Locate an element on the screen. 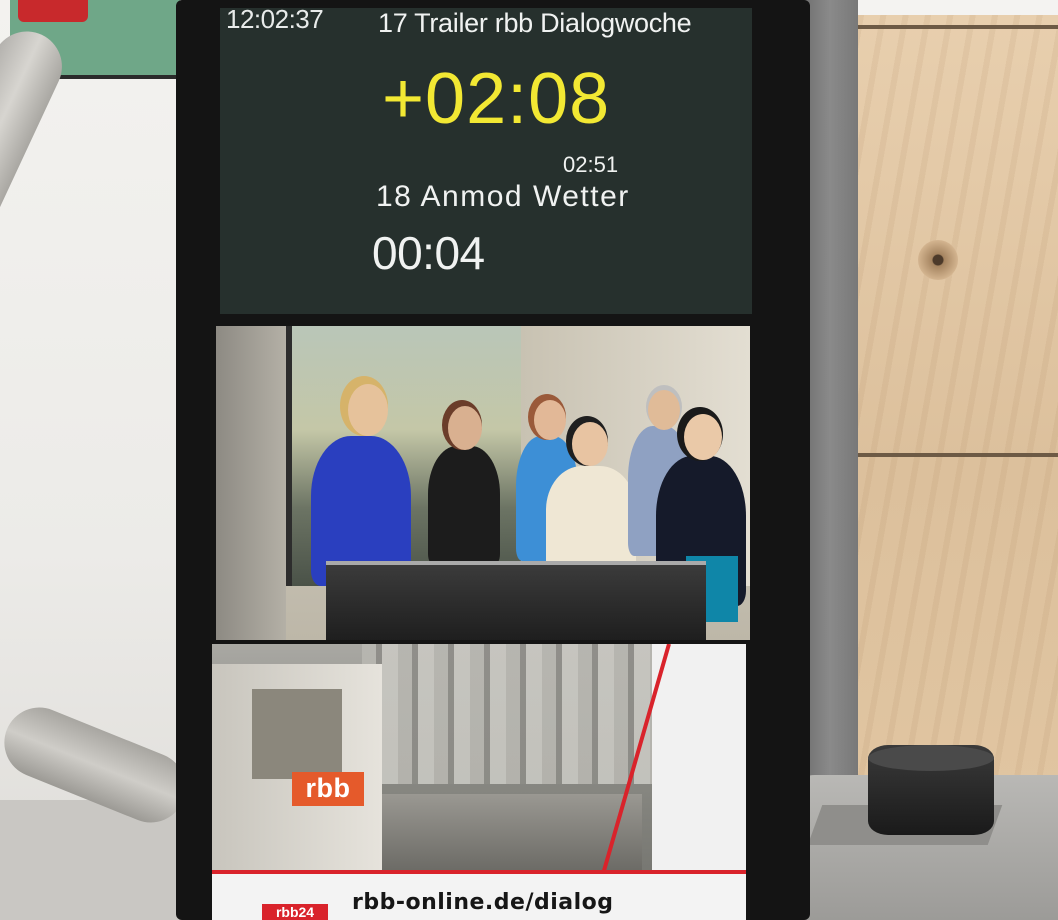 The image size is (1058, 920). clock-time: 12:02:37 is located at coordinates (275, 19).